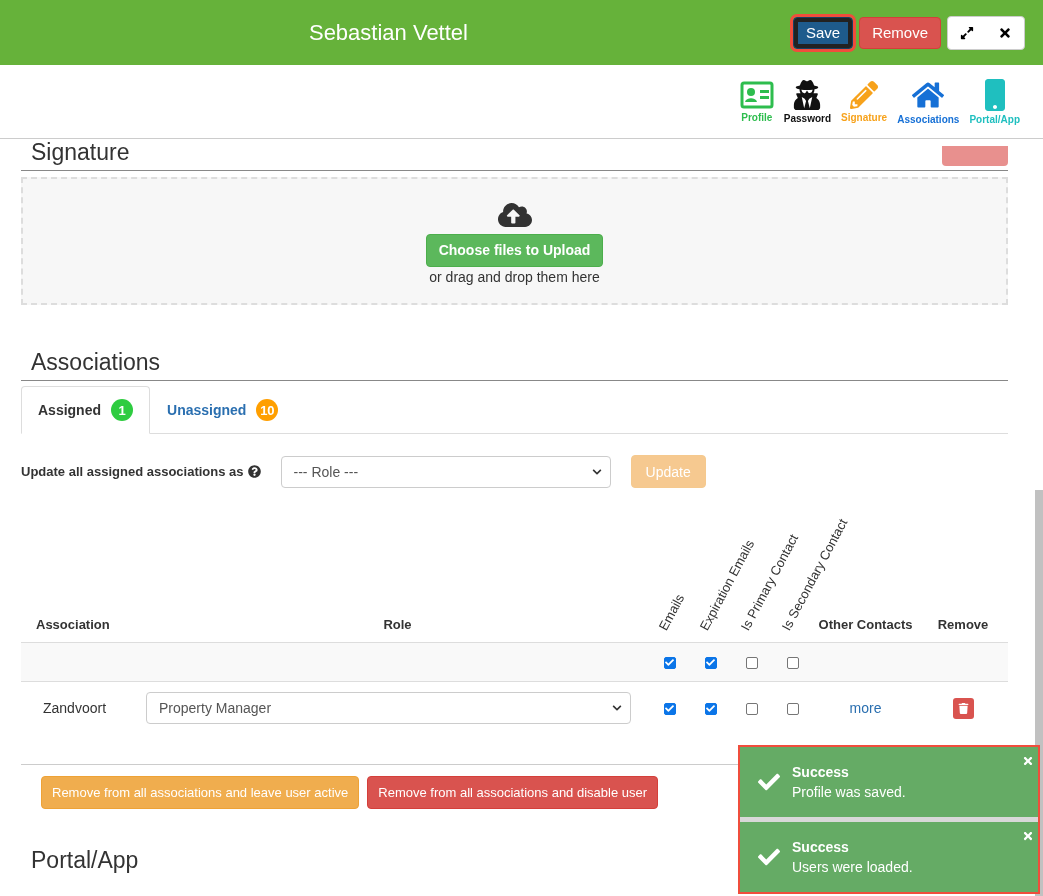  I want to click on remove-button: Remove, so click(900, 32).